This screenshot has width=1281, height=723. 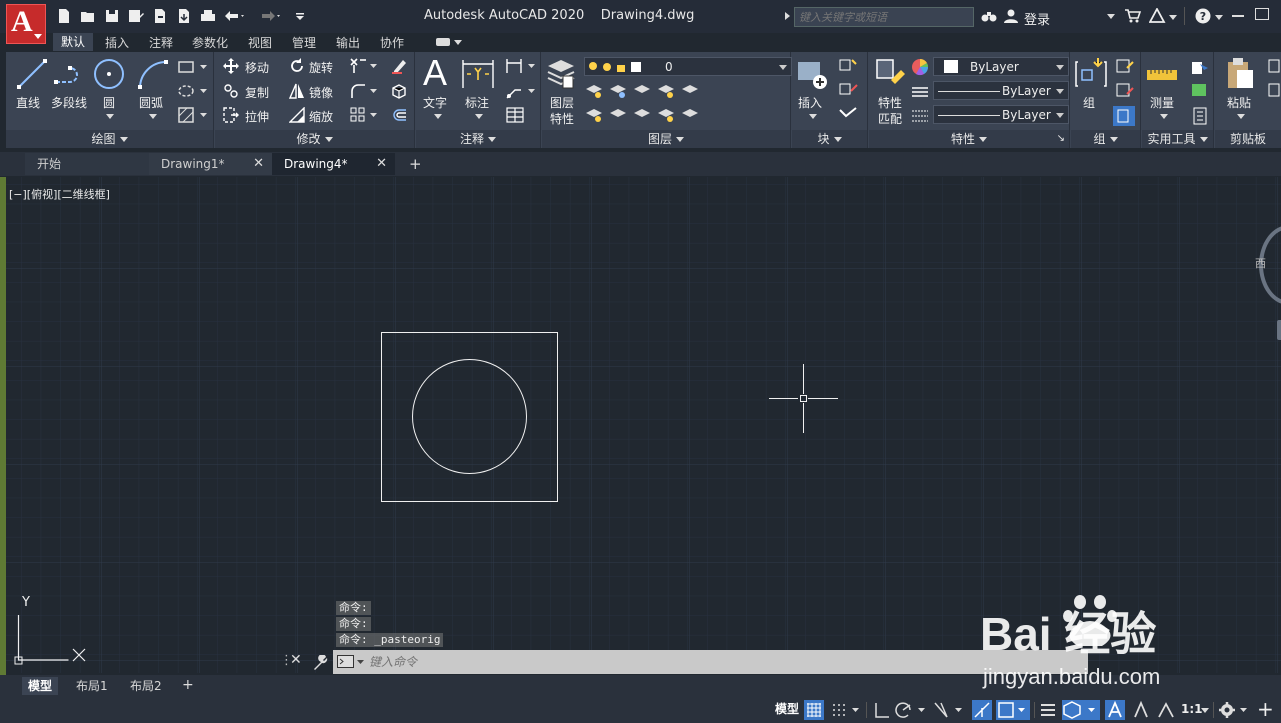 I want to click on copy-label: 复制, so click(x=257, y=92).